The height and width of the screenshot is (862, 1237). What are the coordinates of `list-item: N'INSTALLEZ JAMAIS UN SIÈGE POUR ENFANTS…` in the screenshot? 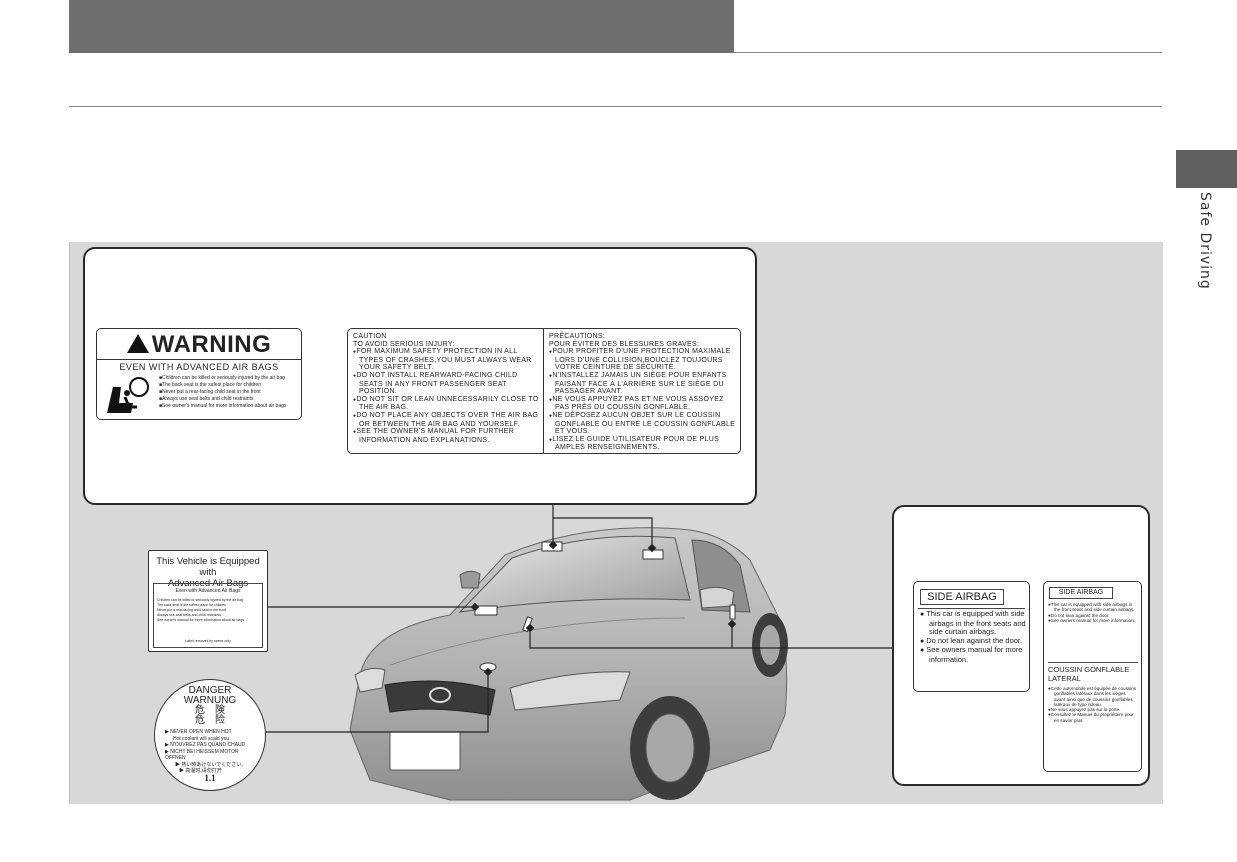 It's located at (643, 384).